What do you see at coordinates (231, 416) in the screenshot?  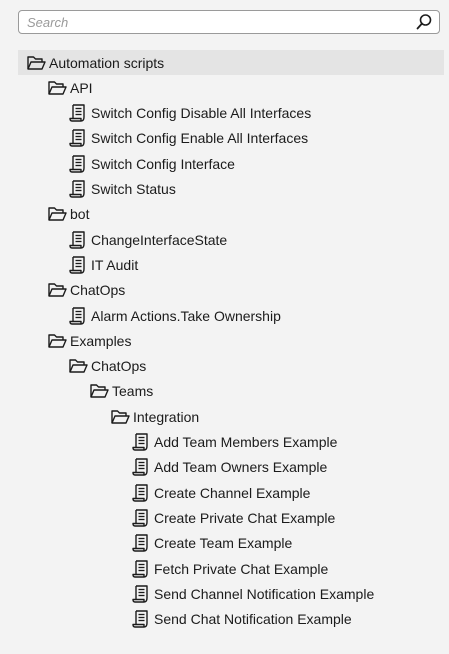 I see `tree-folder-item: Integration` at bounding box center [231, 416].